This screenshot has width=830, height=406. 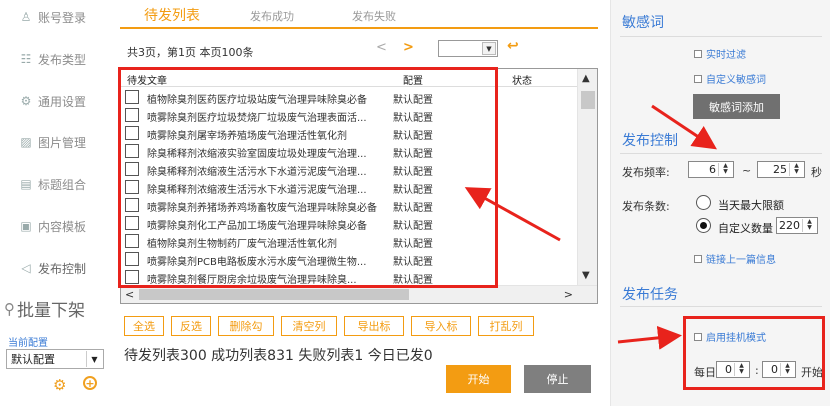 I want to click on gear-icon: ⚙, so click(x=26, y=101).